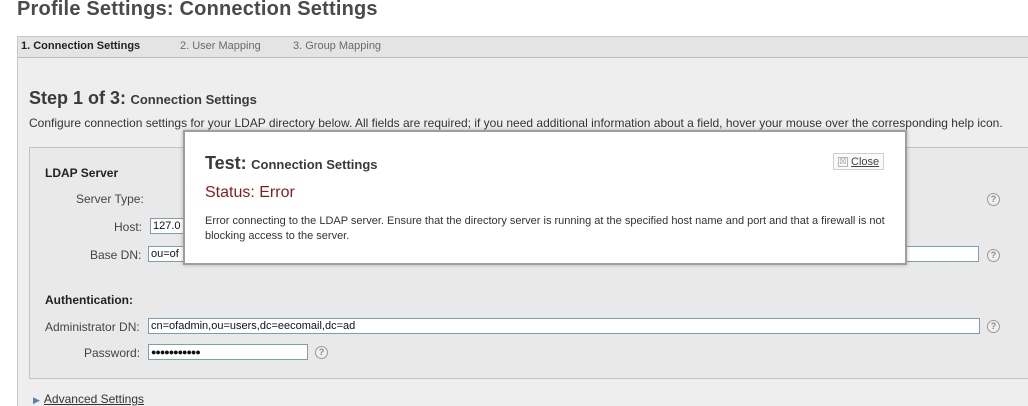 The height and width of the screenshot is (406, 1028). I want to click on step-title: Step 1 of 3: Connection Settings, so click(143, 98).